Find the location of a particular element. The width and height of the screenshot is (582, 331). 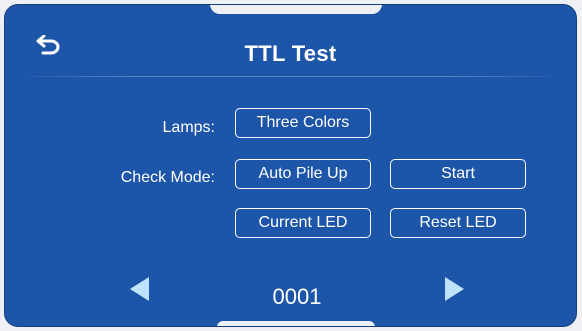

page-counter: 0001 is located at coordinates (297, 296).